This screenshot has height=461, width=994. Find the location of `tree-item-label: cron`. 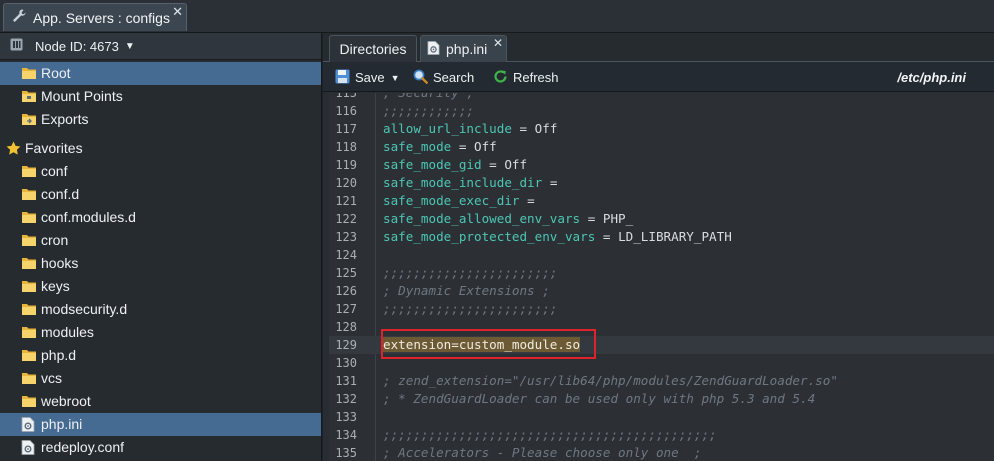

tree-item-label: cron is located at coordinates (55, 240).